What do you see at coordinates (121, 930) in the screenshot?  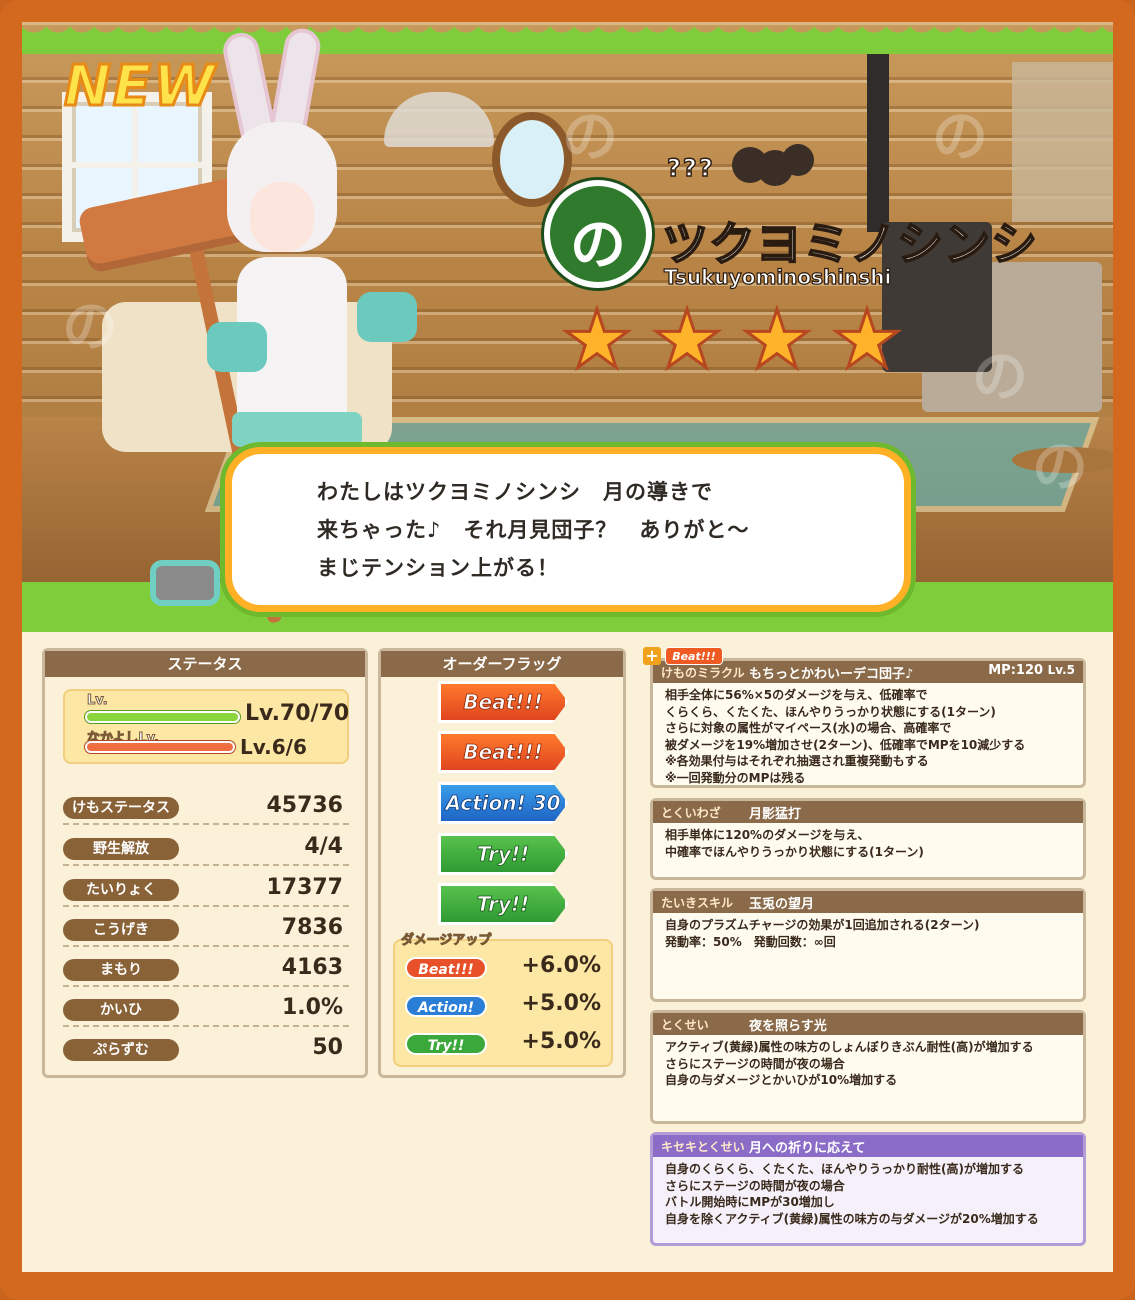 I see `stat-label: こうげき` at bounding box center [121, 930].